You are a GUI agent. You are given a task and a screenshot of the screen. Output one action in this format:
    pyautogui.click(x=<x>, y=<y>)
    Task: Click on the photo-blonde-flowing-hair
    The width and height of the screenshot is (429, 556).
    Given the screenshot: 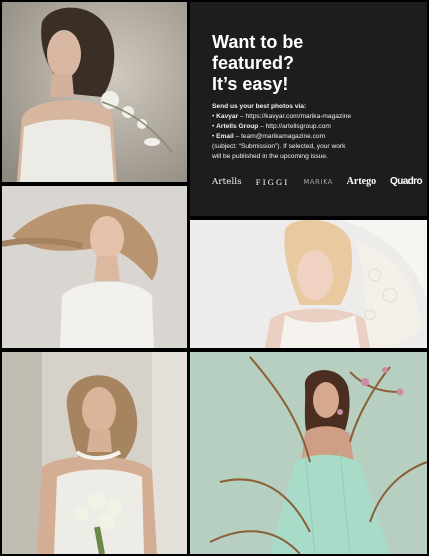 What is the action you would take?
    pyautogui.click(x=94, y=267)
    